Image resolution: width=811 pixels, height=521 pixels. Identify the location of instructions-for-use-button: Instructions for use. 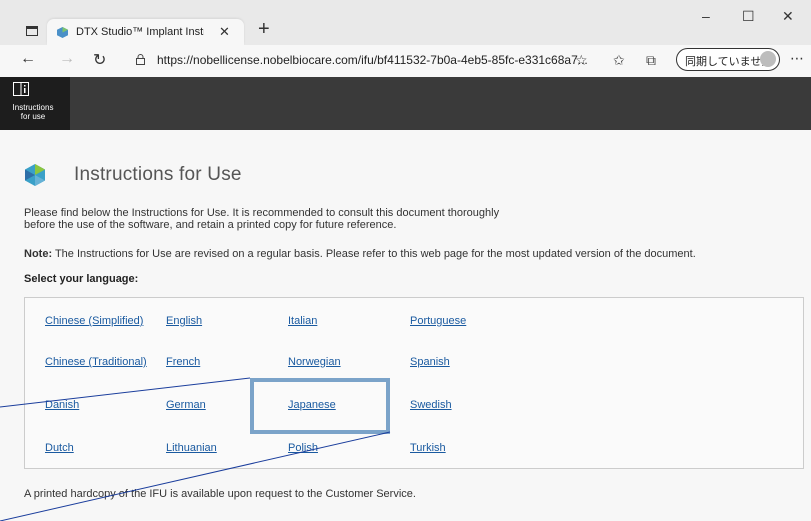
(35, 103).